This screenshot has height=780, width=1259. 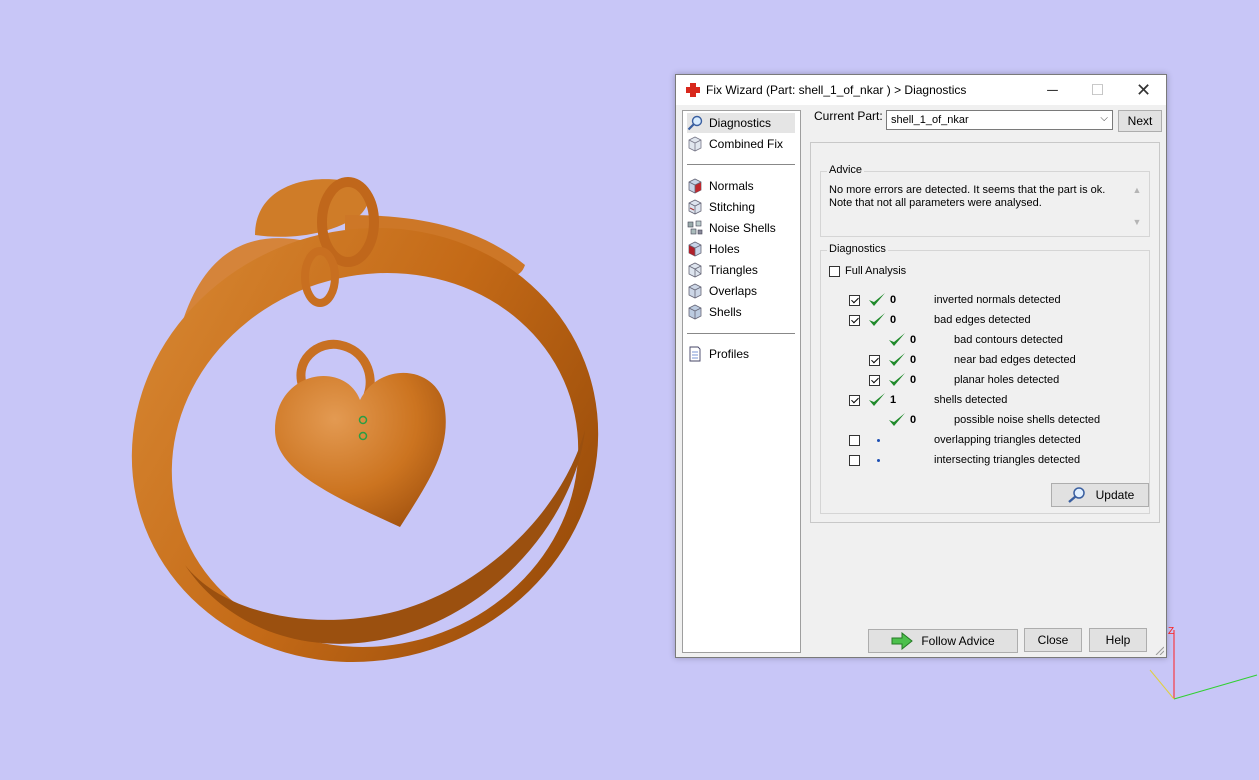 What do you see at coordinates (1104, 118) in the screenshot?
I see `chevron-down-icon: ⌵` at bounding box center [1104, 118].